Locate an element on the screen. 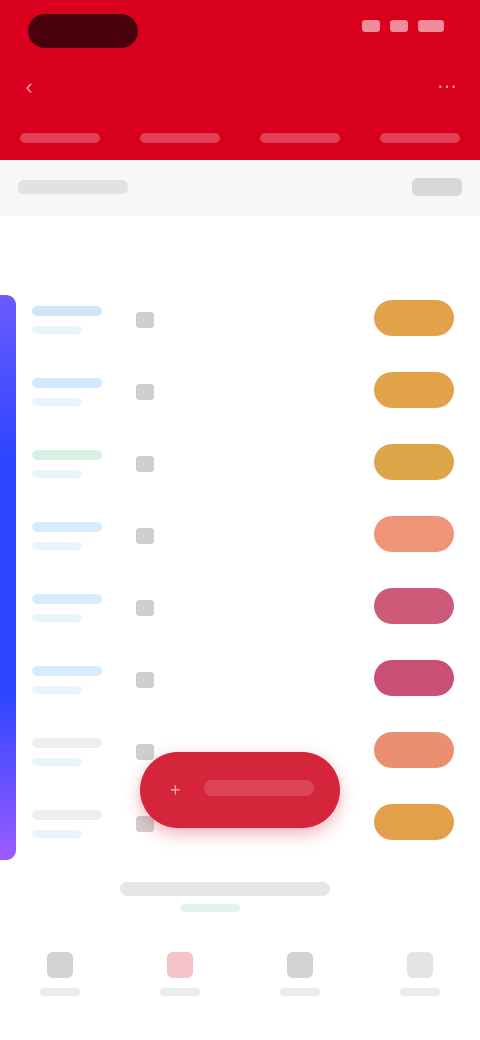 The image size is (480, 1040). user-icon is located at coordinates (420, 965).